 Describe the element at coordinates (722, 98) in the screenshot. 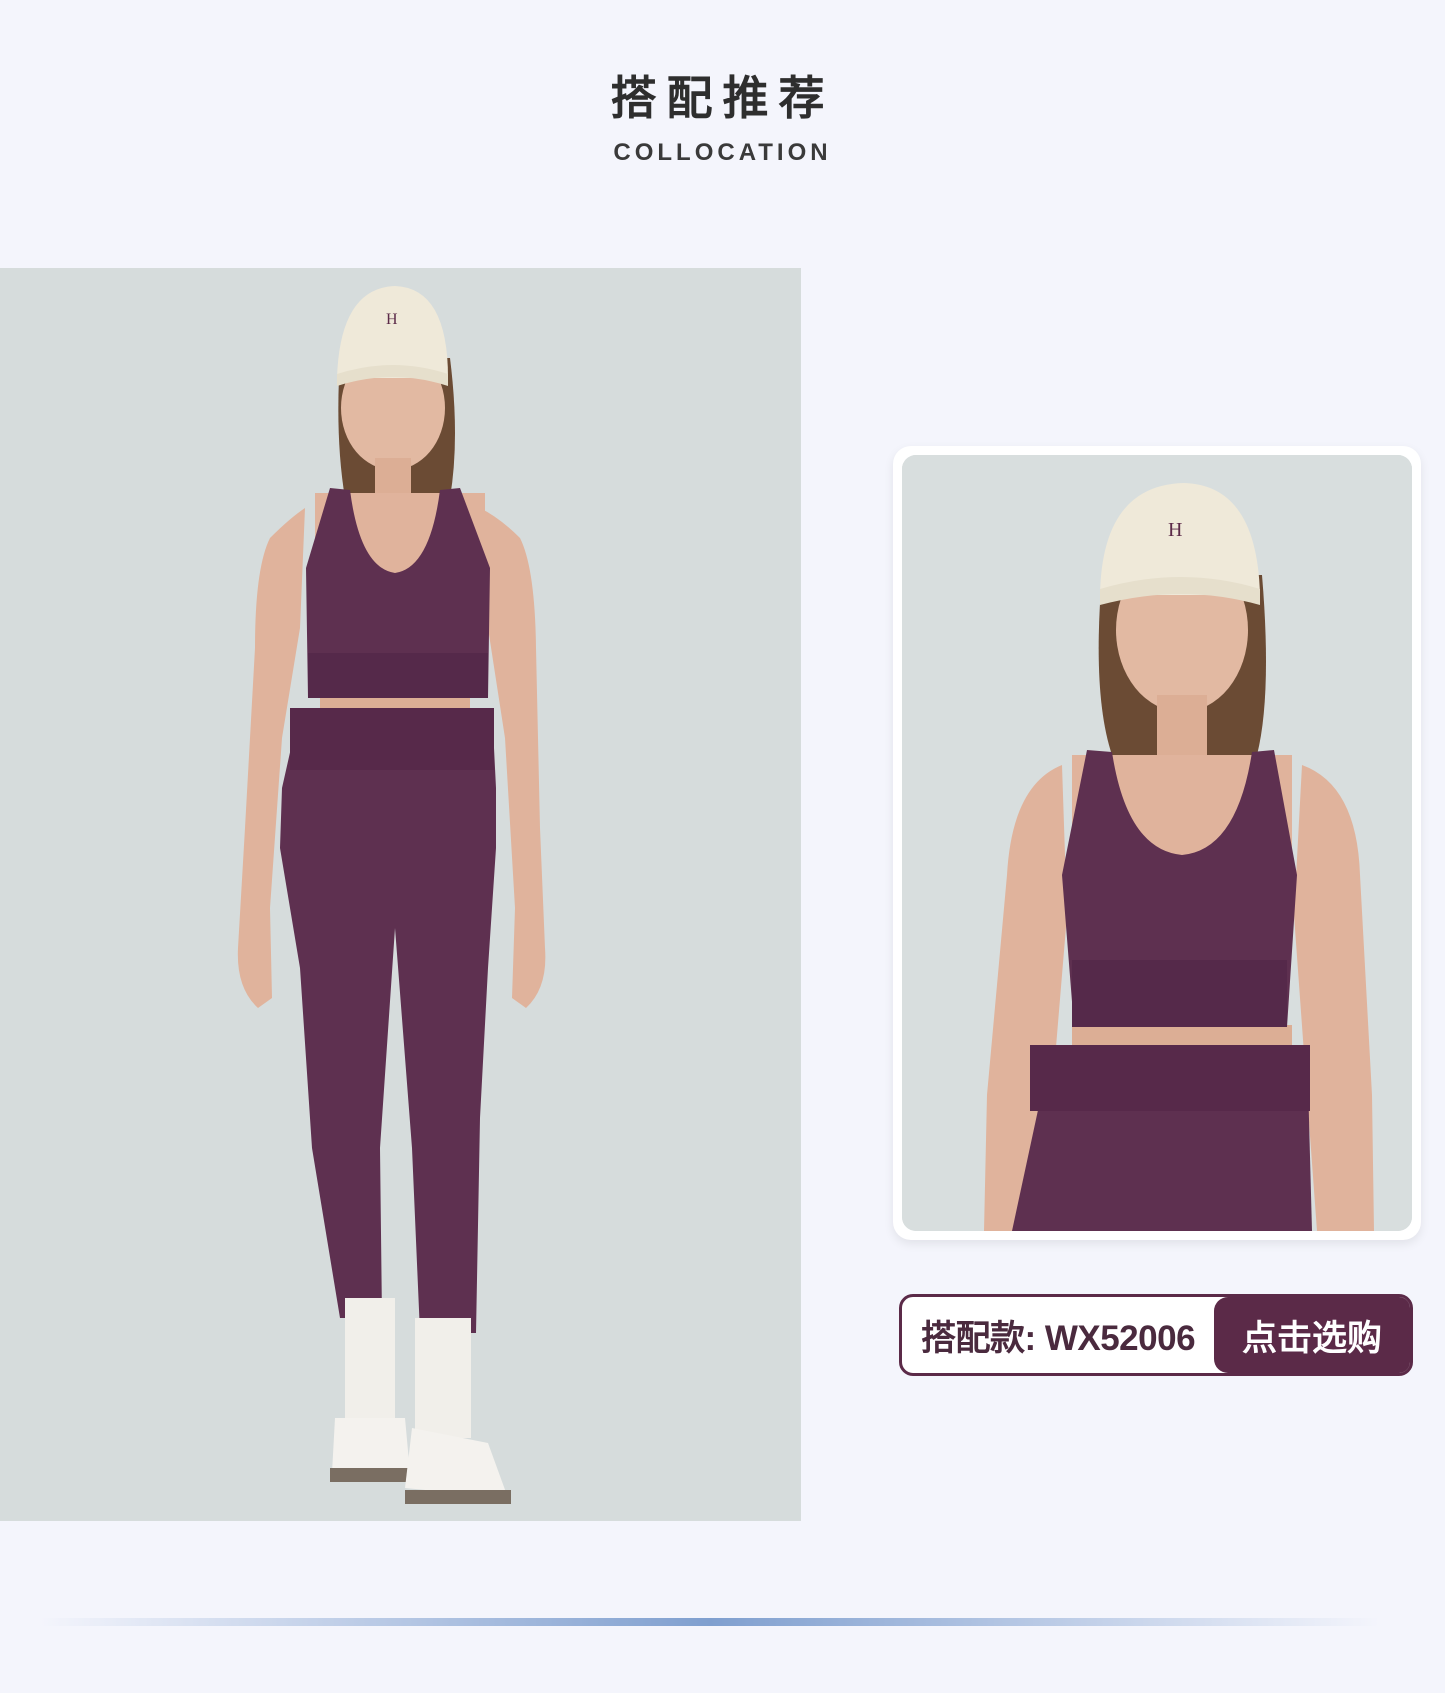

I see `section-title: 搭配推荐` at that location.